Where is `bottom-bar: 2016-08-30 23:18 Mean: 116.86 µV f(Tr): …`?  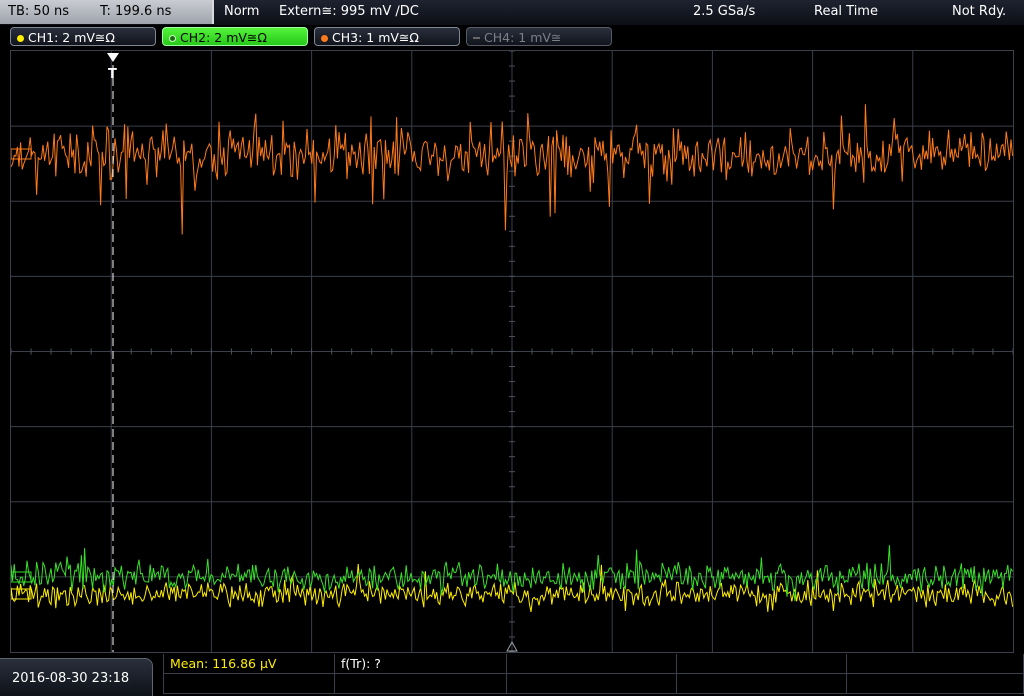
bottom-bar: 2016-08-30 23:18 Mean: 116.86 µV f(Tr): … is located at coordinates (512, 675).